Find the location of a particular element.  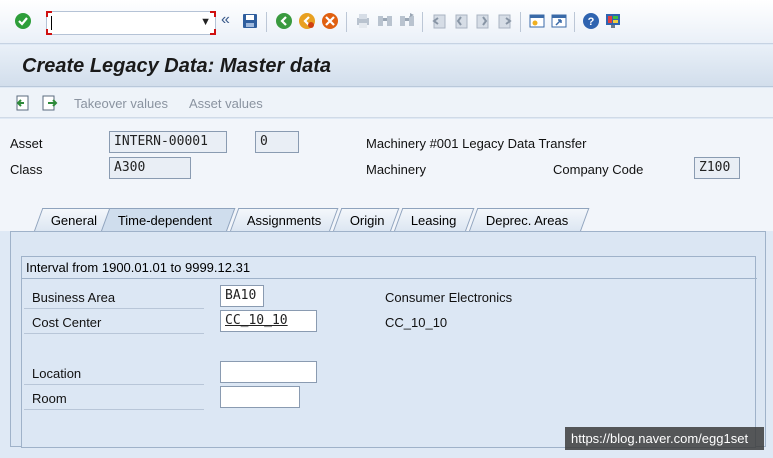

tab-label: Origin is located at coordinates (367, 220).